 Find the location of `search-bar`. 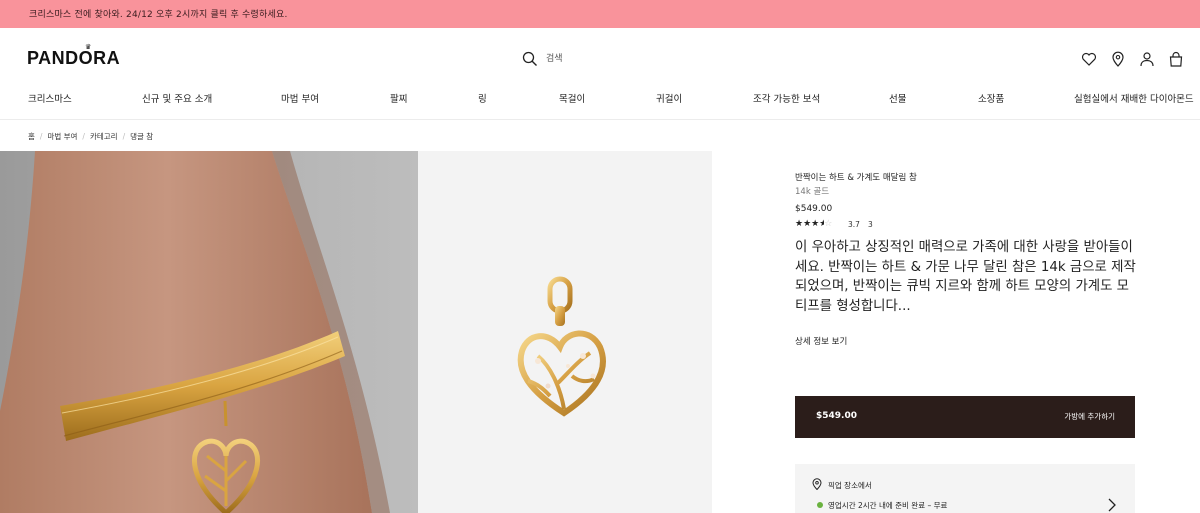

search-bar is located at coordinates (622, 60).